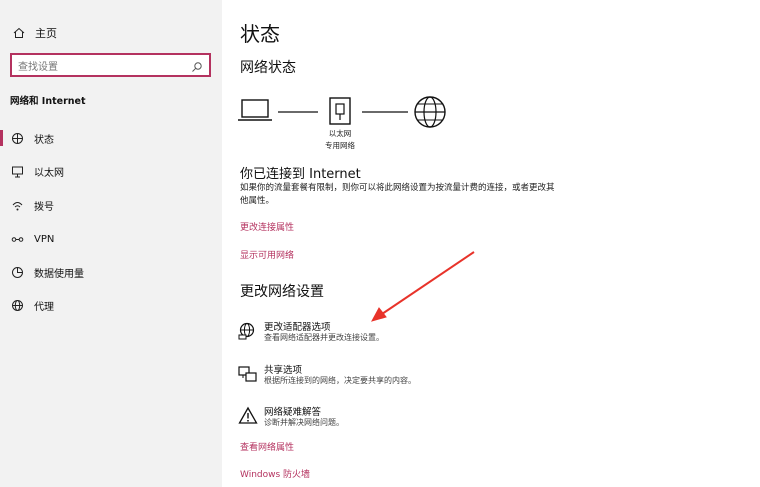 This screenshot has width=760, height=487. I want to click on network-status-heading: 网络状态, so click(268, 68).